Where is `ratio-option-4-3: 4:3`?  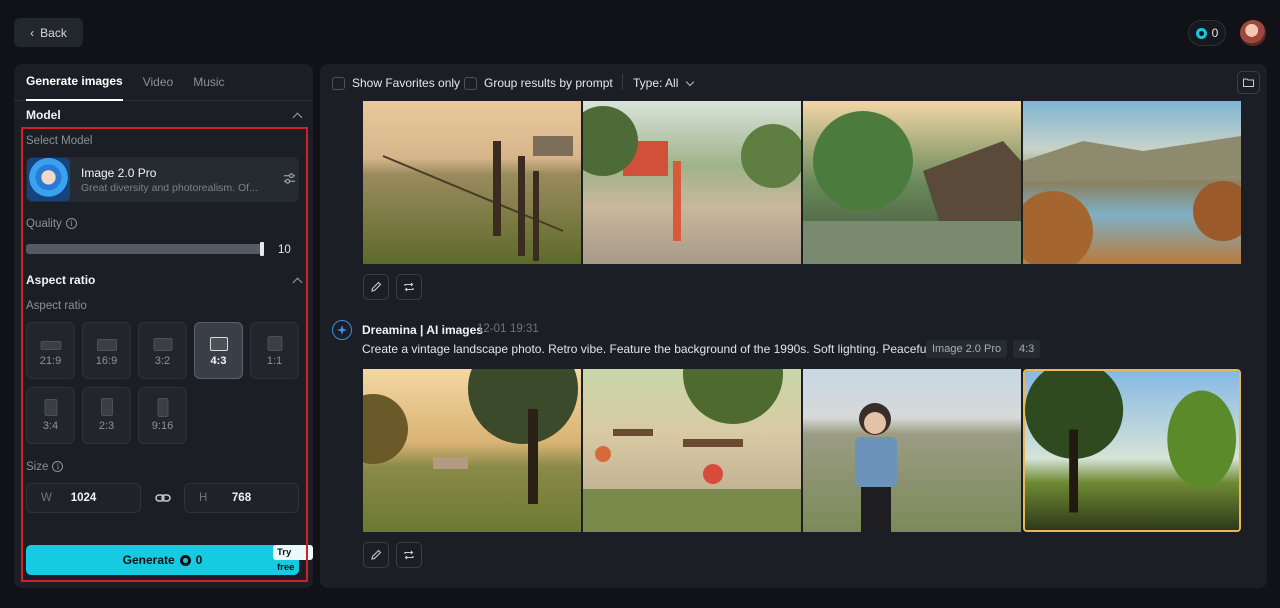 ratio-option-4-3: 4:3 is located at coordinates (218, 350).